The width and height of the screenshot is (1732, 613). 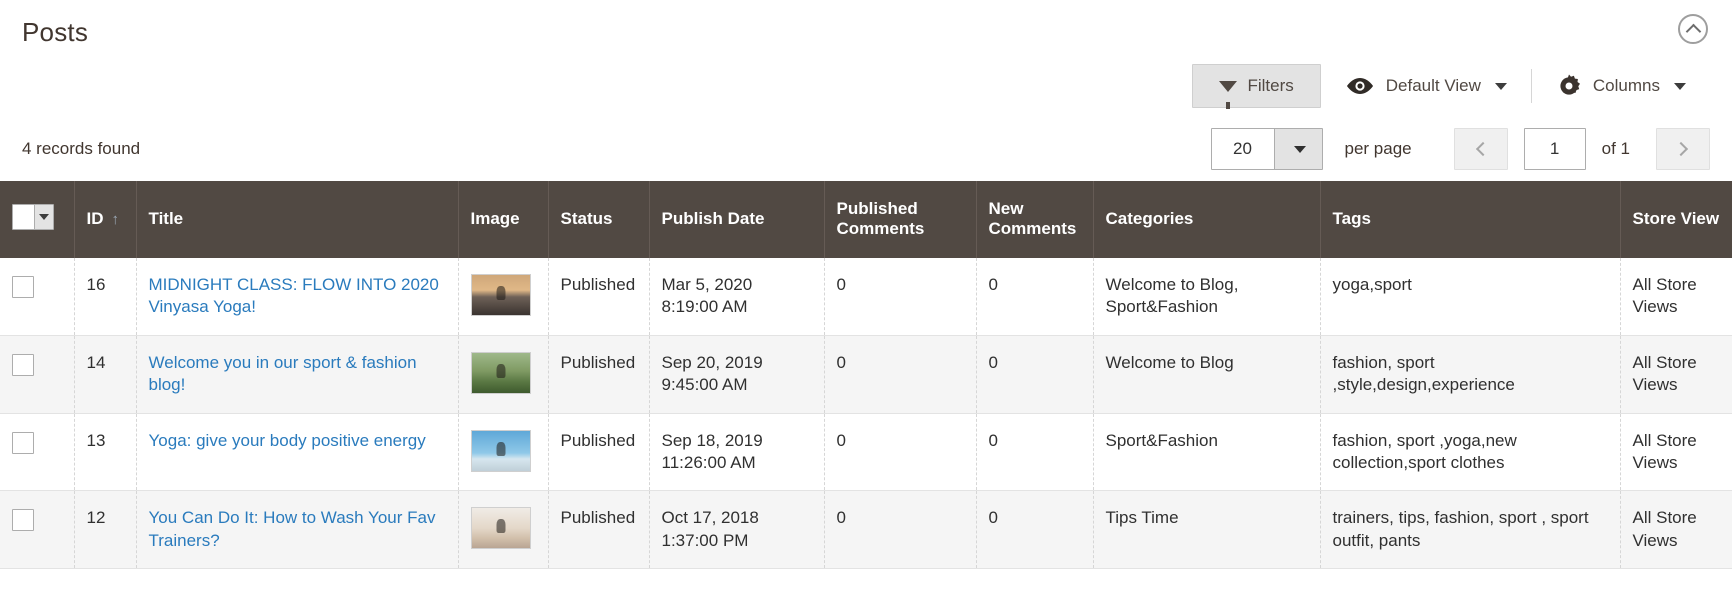 I want to click on current-page-input, so click(x=1554, y=149).